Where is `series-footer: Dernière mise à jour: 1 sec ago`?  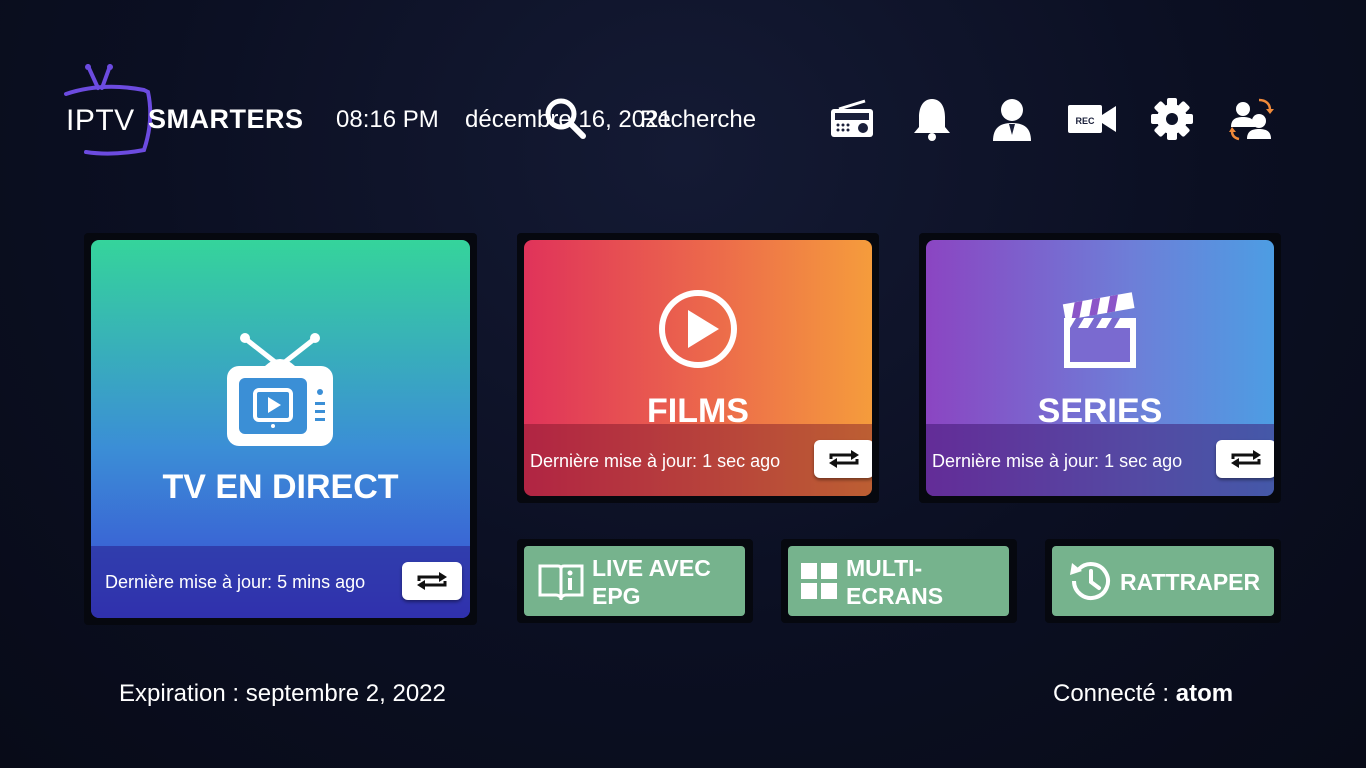
series-footer: Dernière mise à jour: 1 sec ago is located at coordinates (1100, 460).